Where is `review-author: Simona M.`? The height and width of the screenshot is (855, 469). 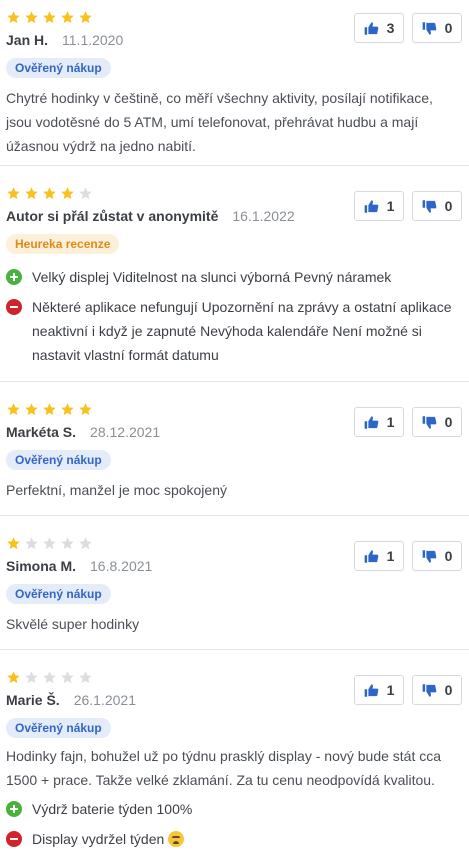
review-author: Simona M. is located at coordinates (41, 566).